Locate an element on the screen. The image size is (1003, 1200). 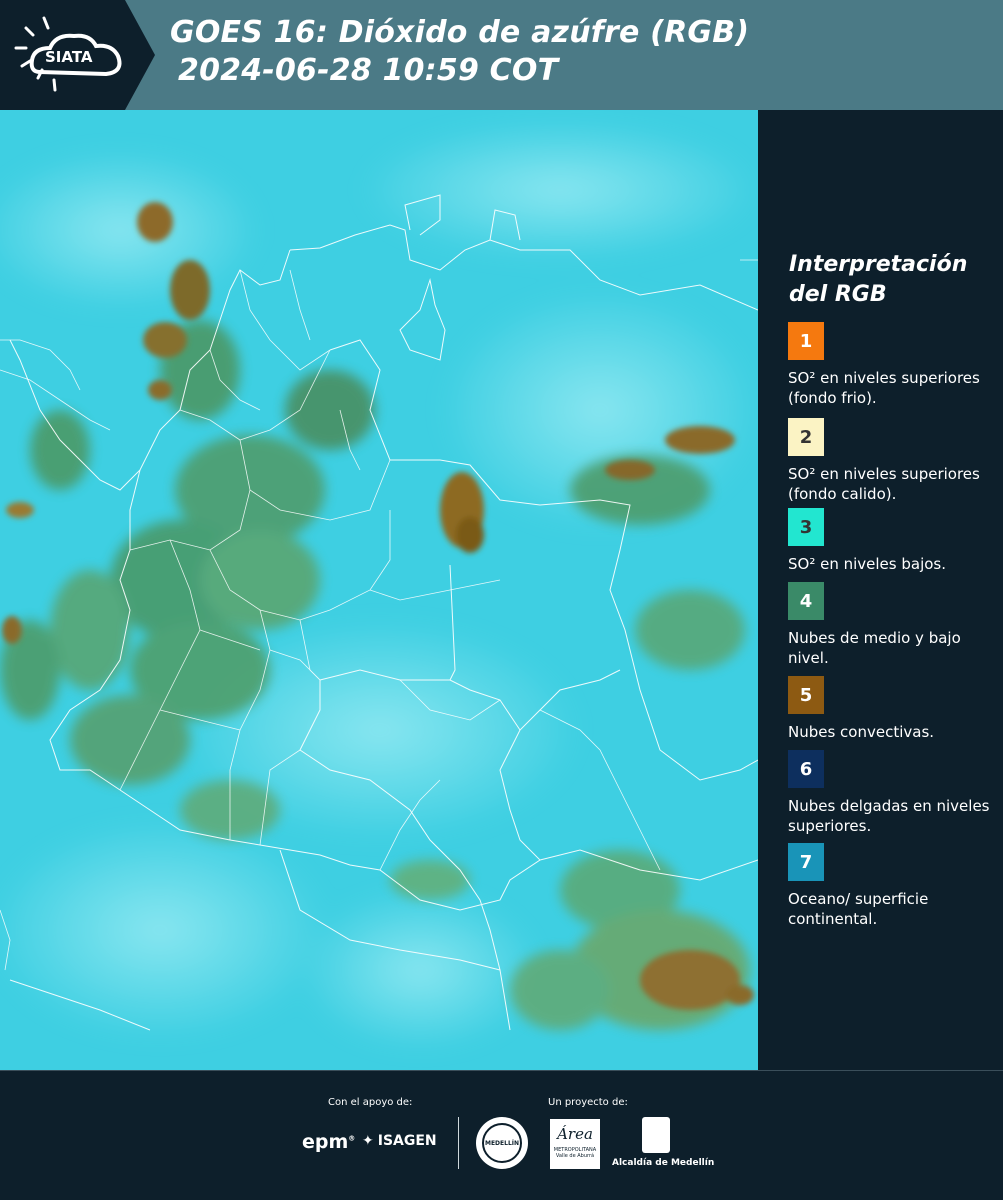
legend-swatch-2: 2 is located at coordinates (806, 437).